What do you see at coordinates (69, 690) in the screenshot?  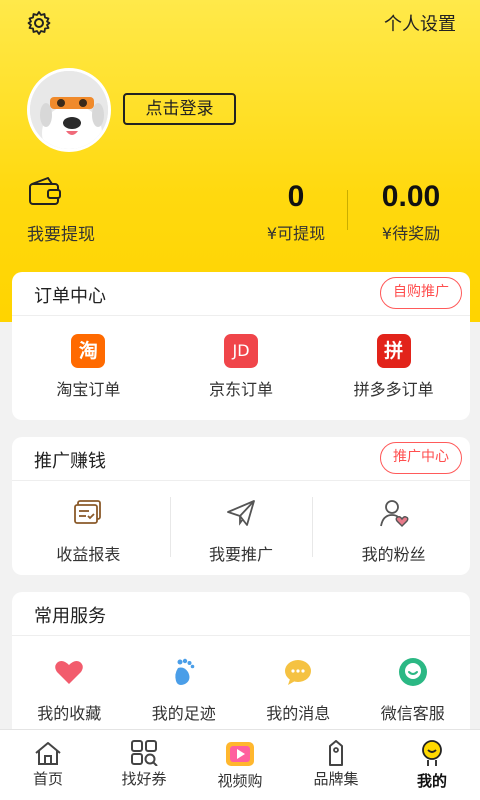 I see `my-favorites: 我的收藏` at bounding box center [69, 690].